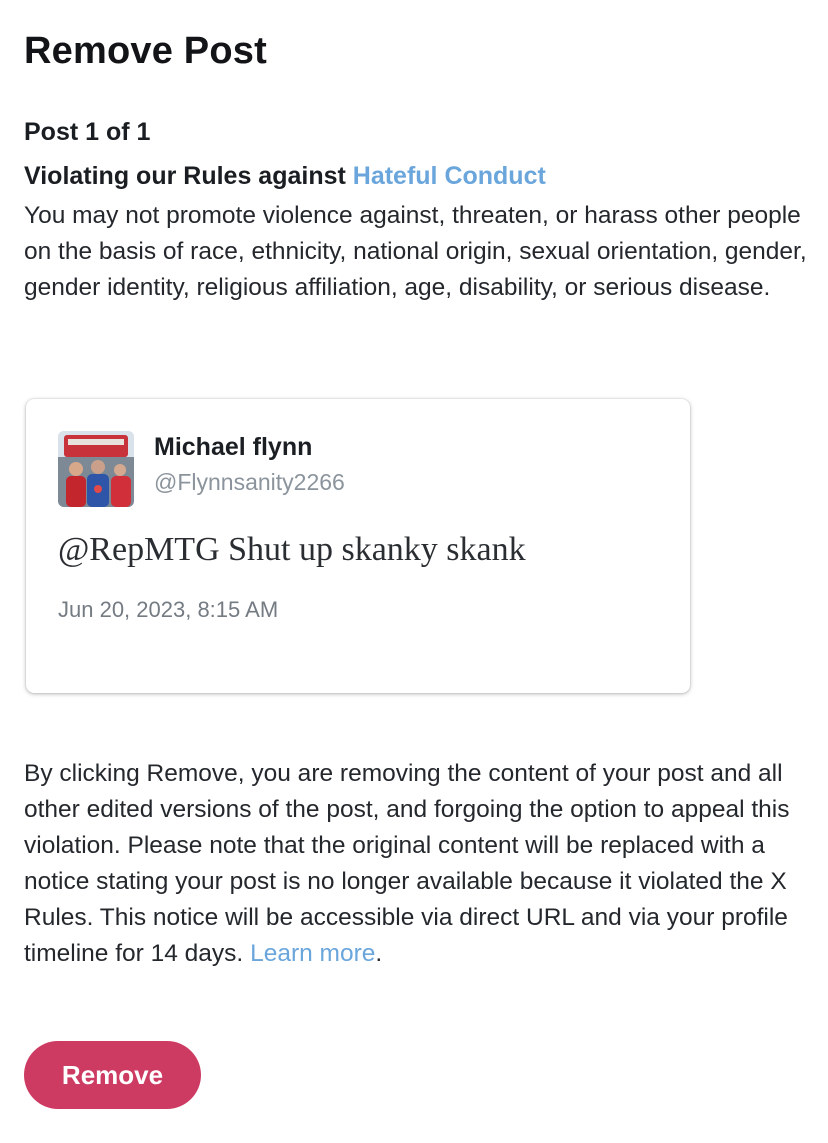 The width and height of the screenshot is (828, 1143). What do you see at coordinates (249, 482) in the screenshot?
I see `author-handle: @Flynnsanity2266` at bounding box center [249, 482].